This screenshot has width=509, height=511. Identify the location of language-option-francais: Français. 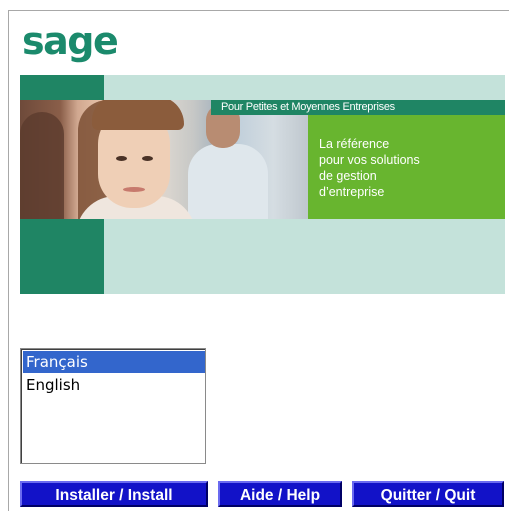
(114, 362).